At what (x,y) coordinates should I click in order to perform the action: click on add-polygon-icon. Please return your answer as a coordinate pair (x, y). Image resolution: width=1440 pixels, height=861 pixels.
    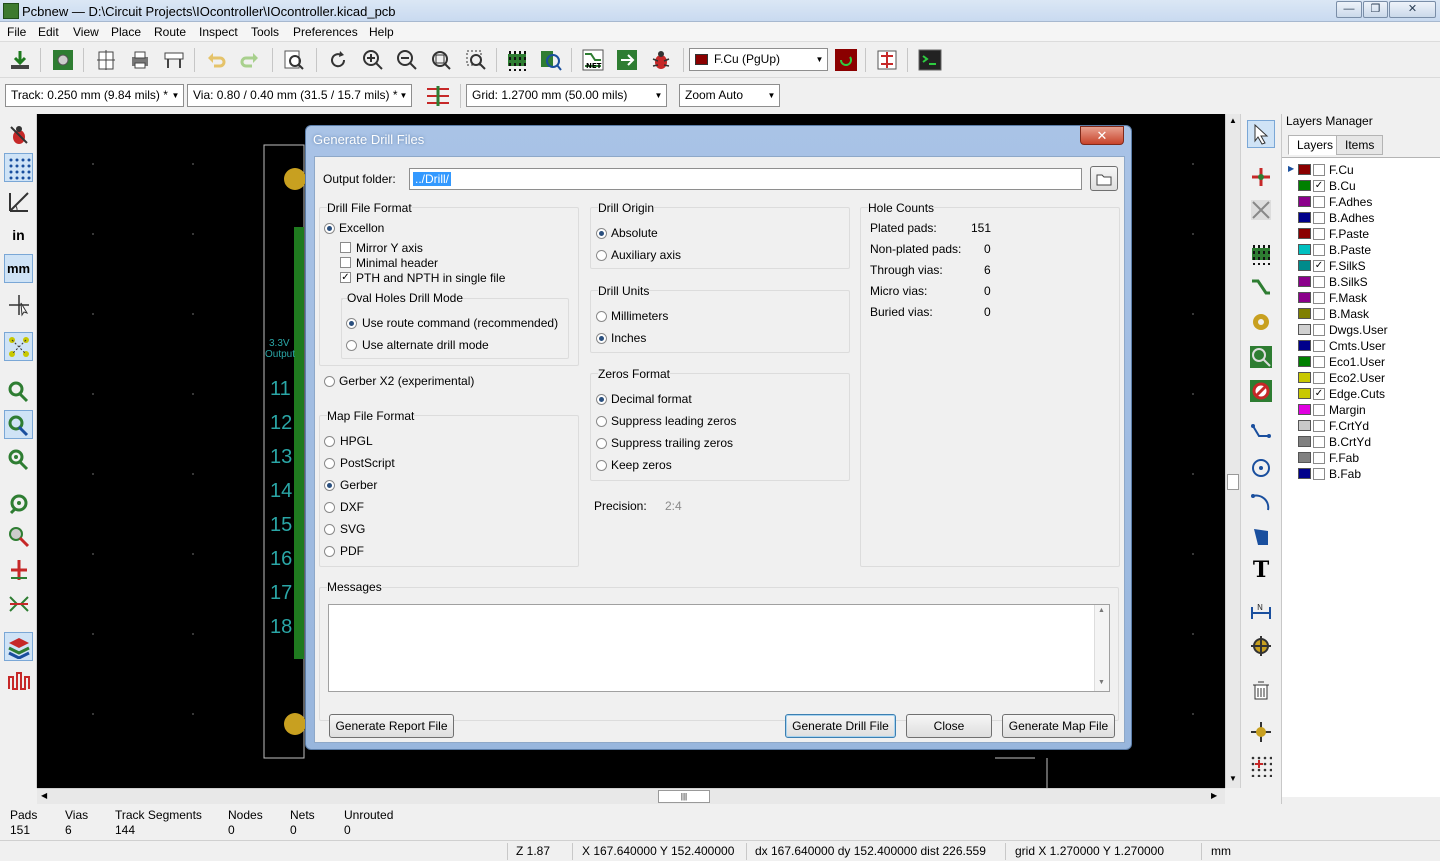
    Looking at the image, I should click on (1261, 536).